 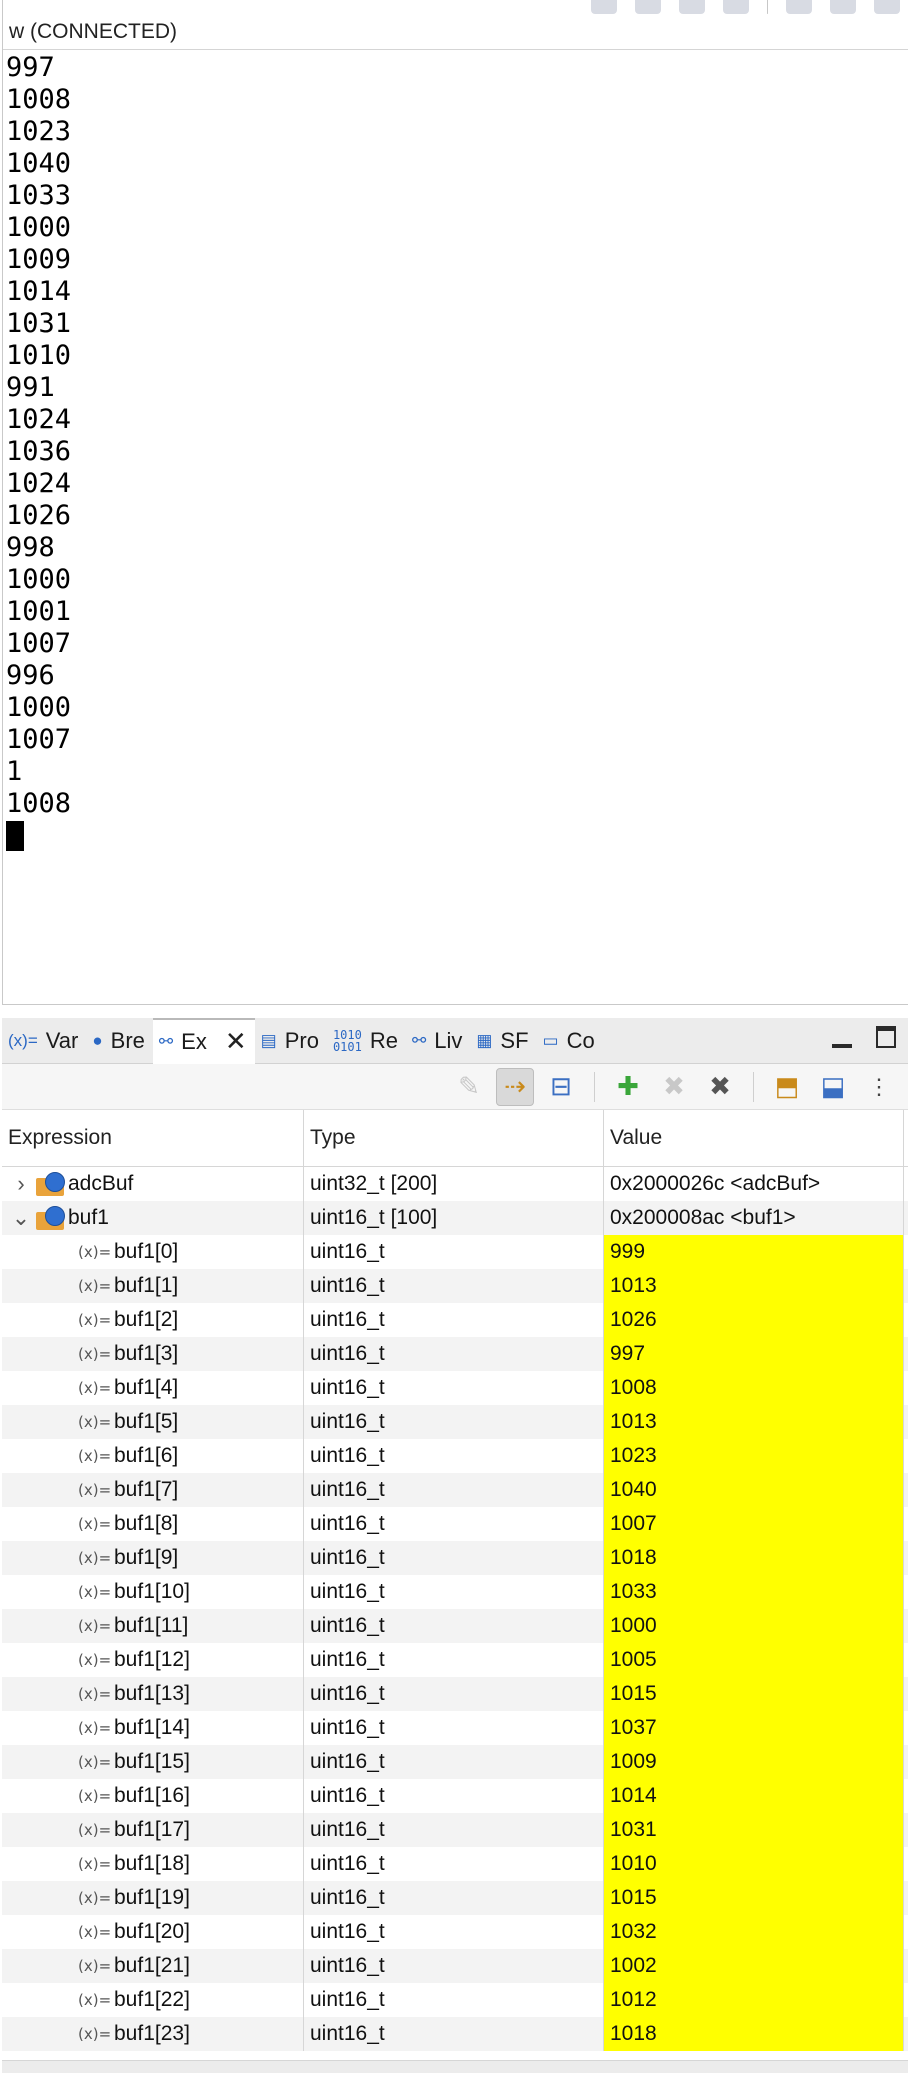 What do you see at coordinates (754, 1456) in the screenshot?
I see `value-cell: 1023` at bounding box center [754, 1456].